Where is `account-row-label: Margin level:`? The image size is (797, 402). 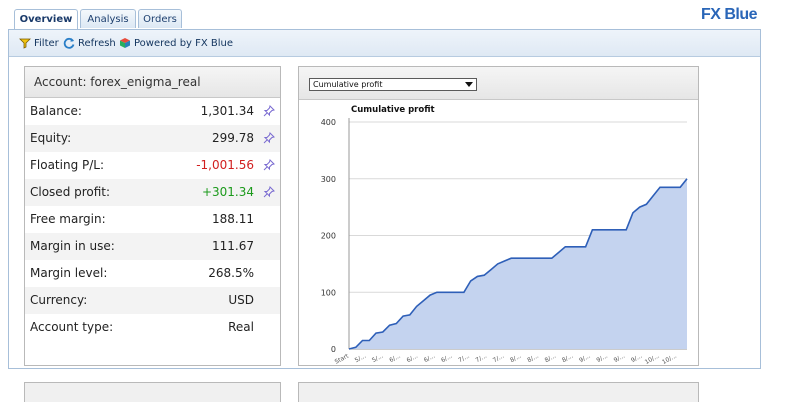 account-row-label: Margin level: is located at coordinates (69, 273).